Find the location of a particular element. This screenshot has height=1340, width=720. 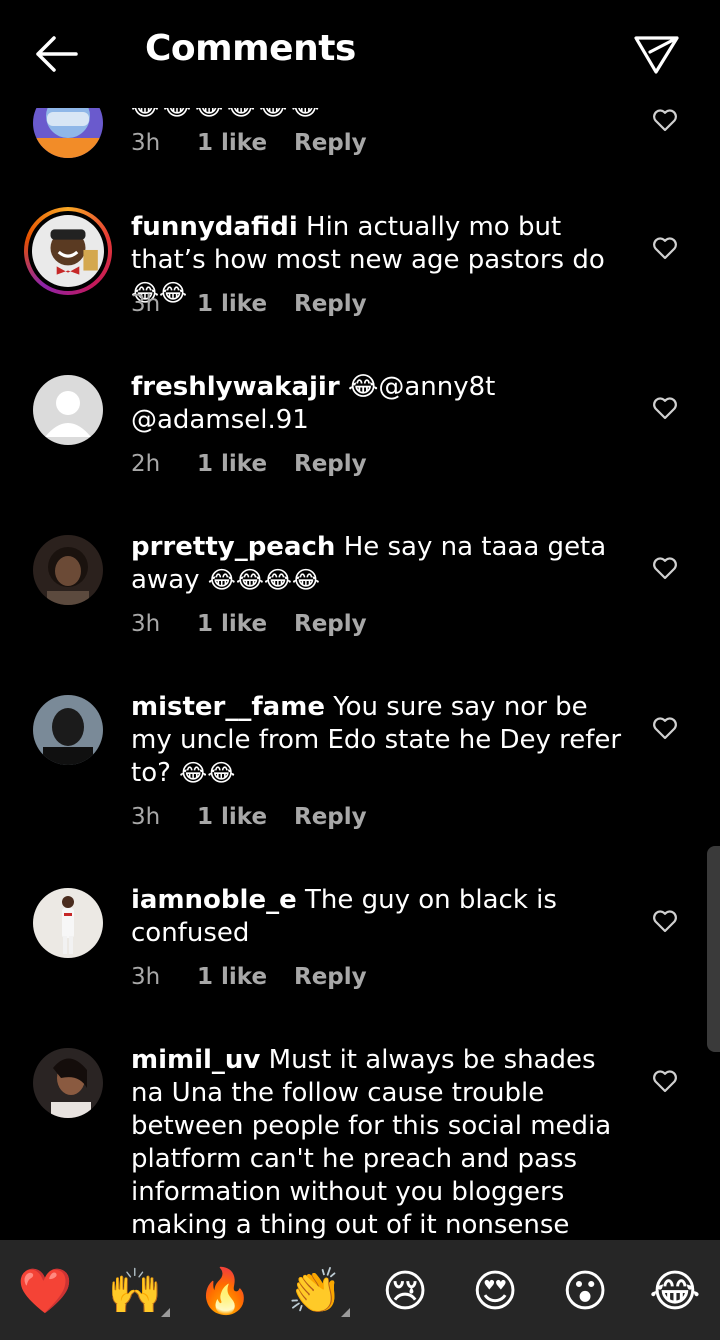

scrollbar-handle is located at coordinates (713, 949).